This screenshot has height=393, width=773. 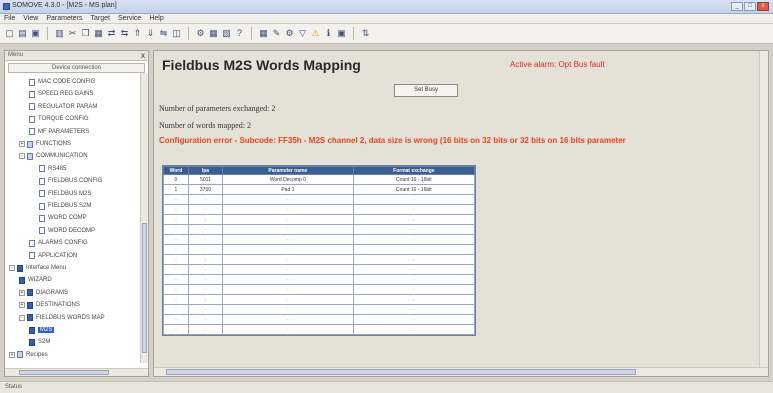 What do you see at coordinates (176, 33) in the screenshot?
I see `monitor-icon: ◫` at bounding box center [176, 33].